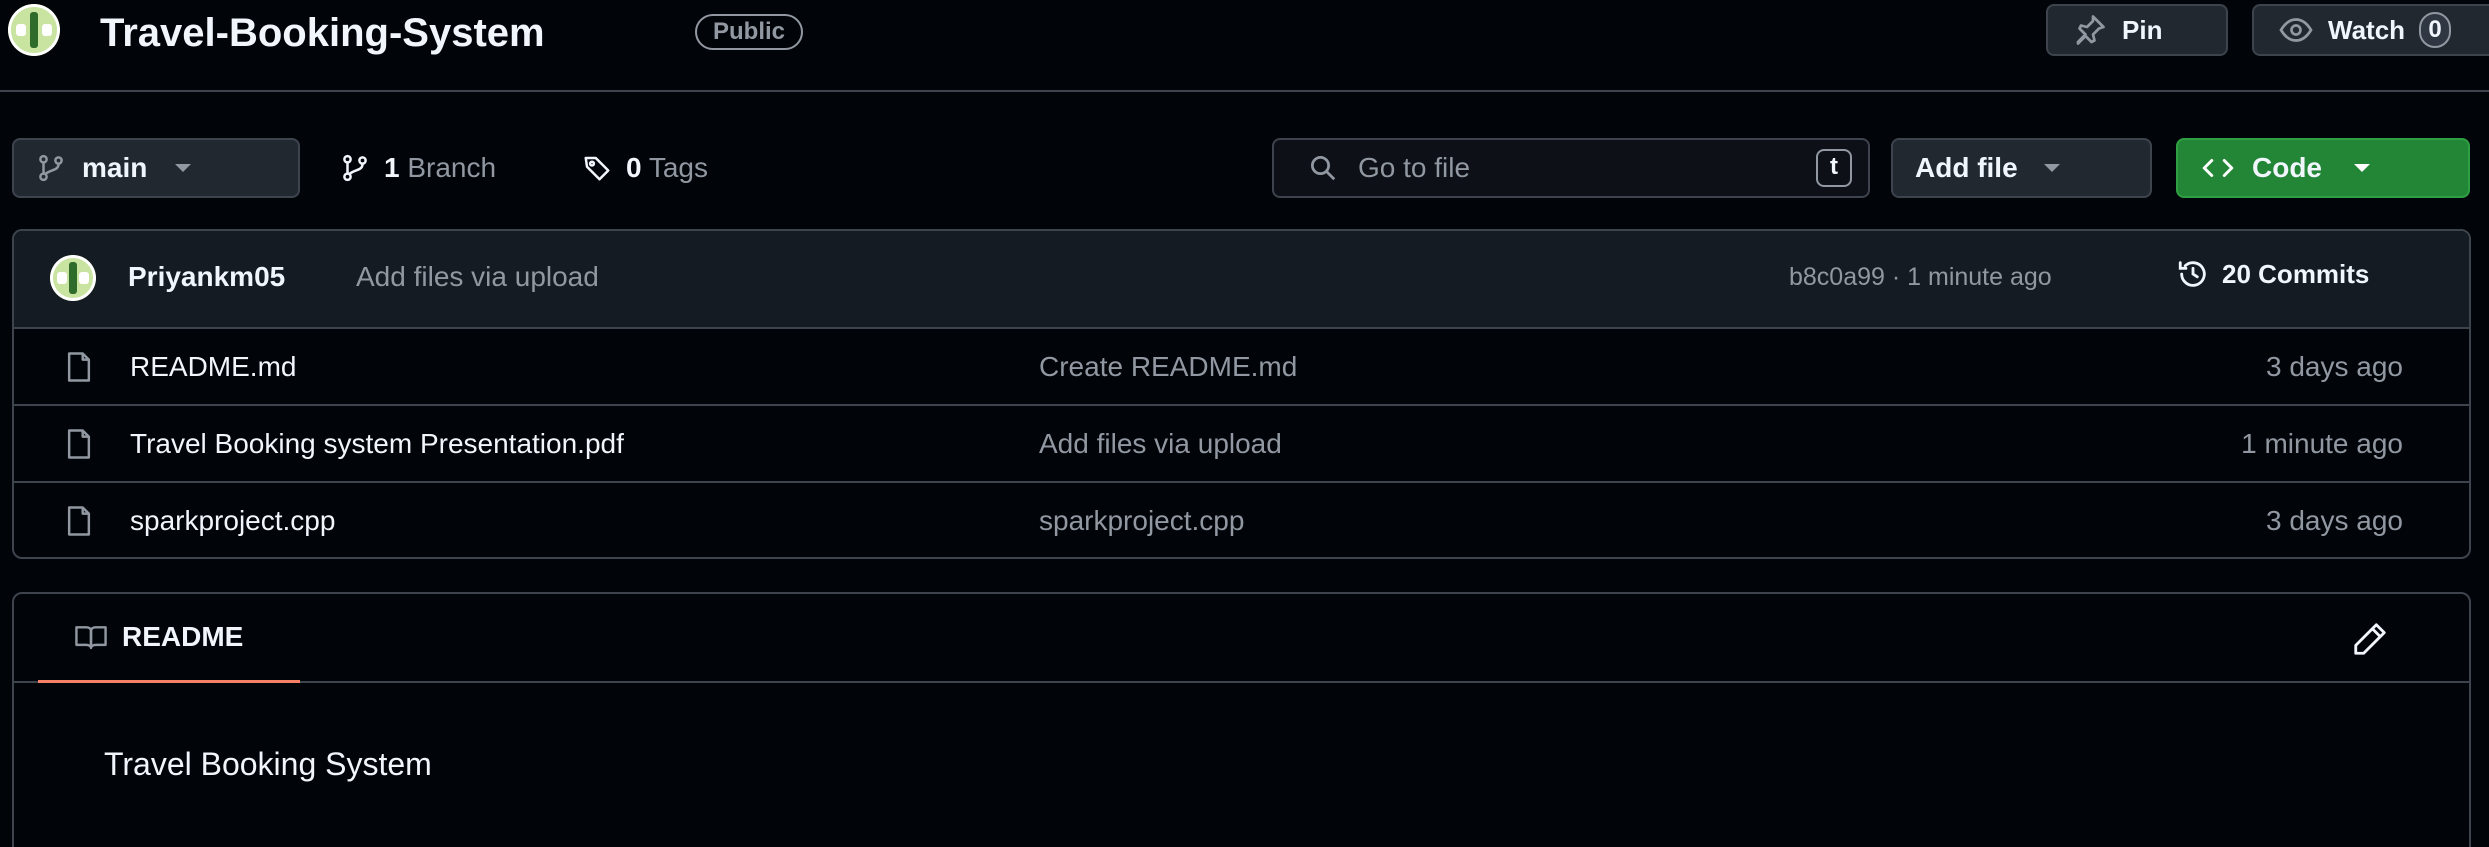 The height and width of the screenshot is (847, 2489). What do you see at coordinates (452, 167) in the screenshot?
I see `branch-label: Branch` at bounding box center [452, 167].